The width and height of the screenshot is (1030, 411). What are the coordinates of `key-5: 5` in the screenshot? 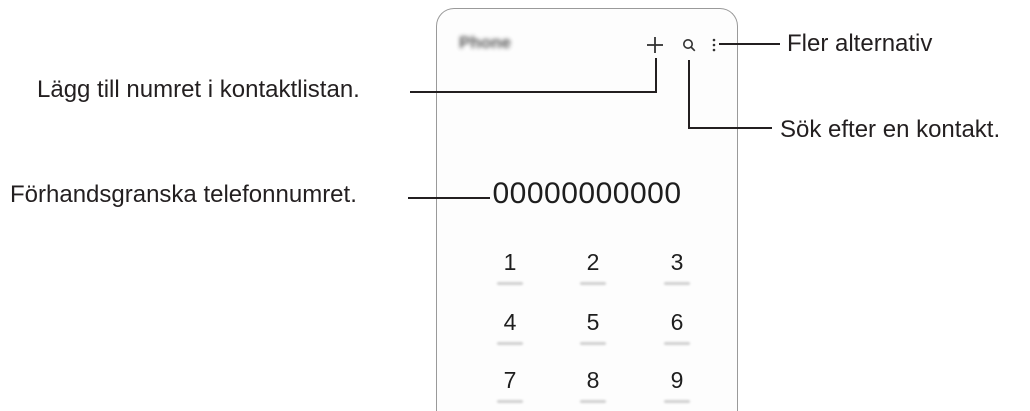 It's located at (593, 327).